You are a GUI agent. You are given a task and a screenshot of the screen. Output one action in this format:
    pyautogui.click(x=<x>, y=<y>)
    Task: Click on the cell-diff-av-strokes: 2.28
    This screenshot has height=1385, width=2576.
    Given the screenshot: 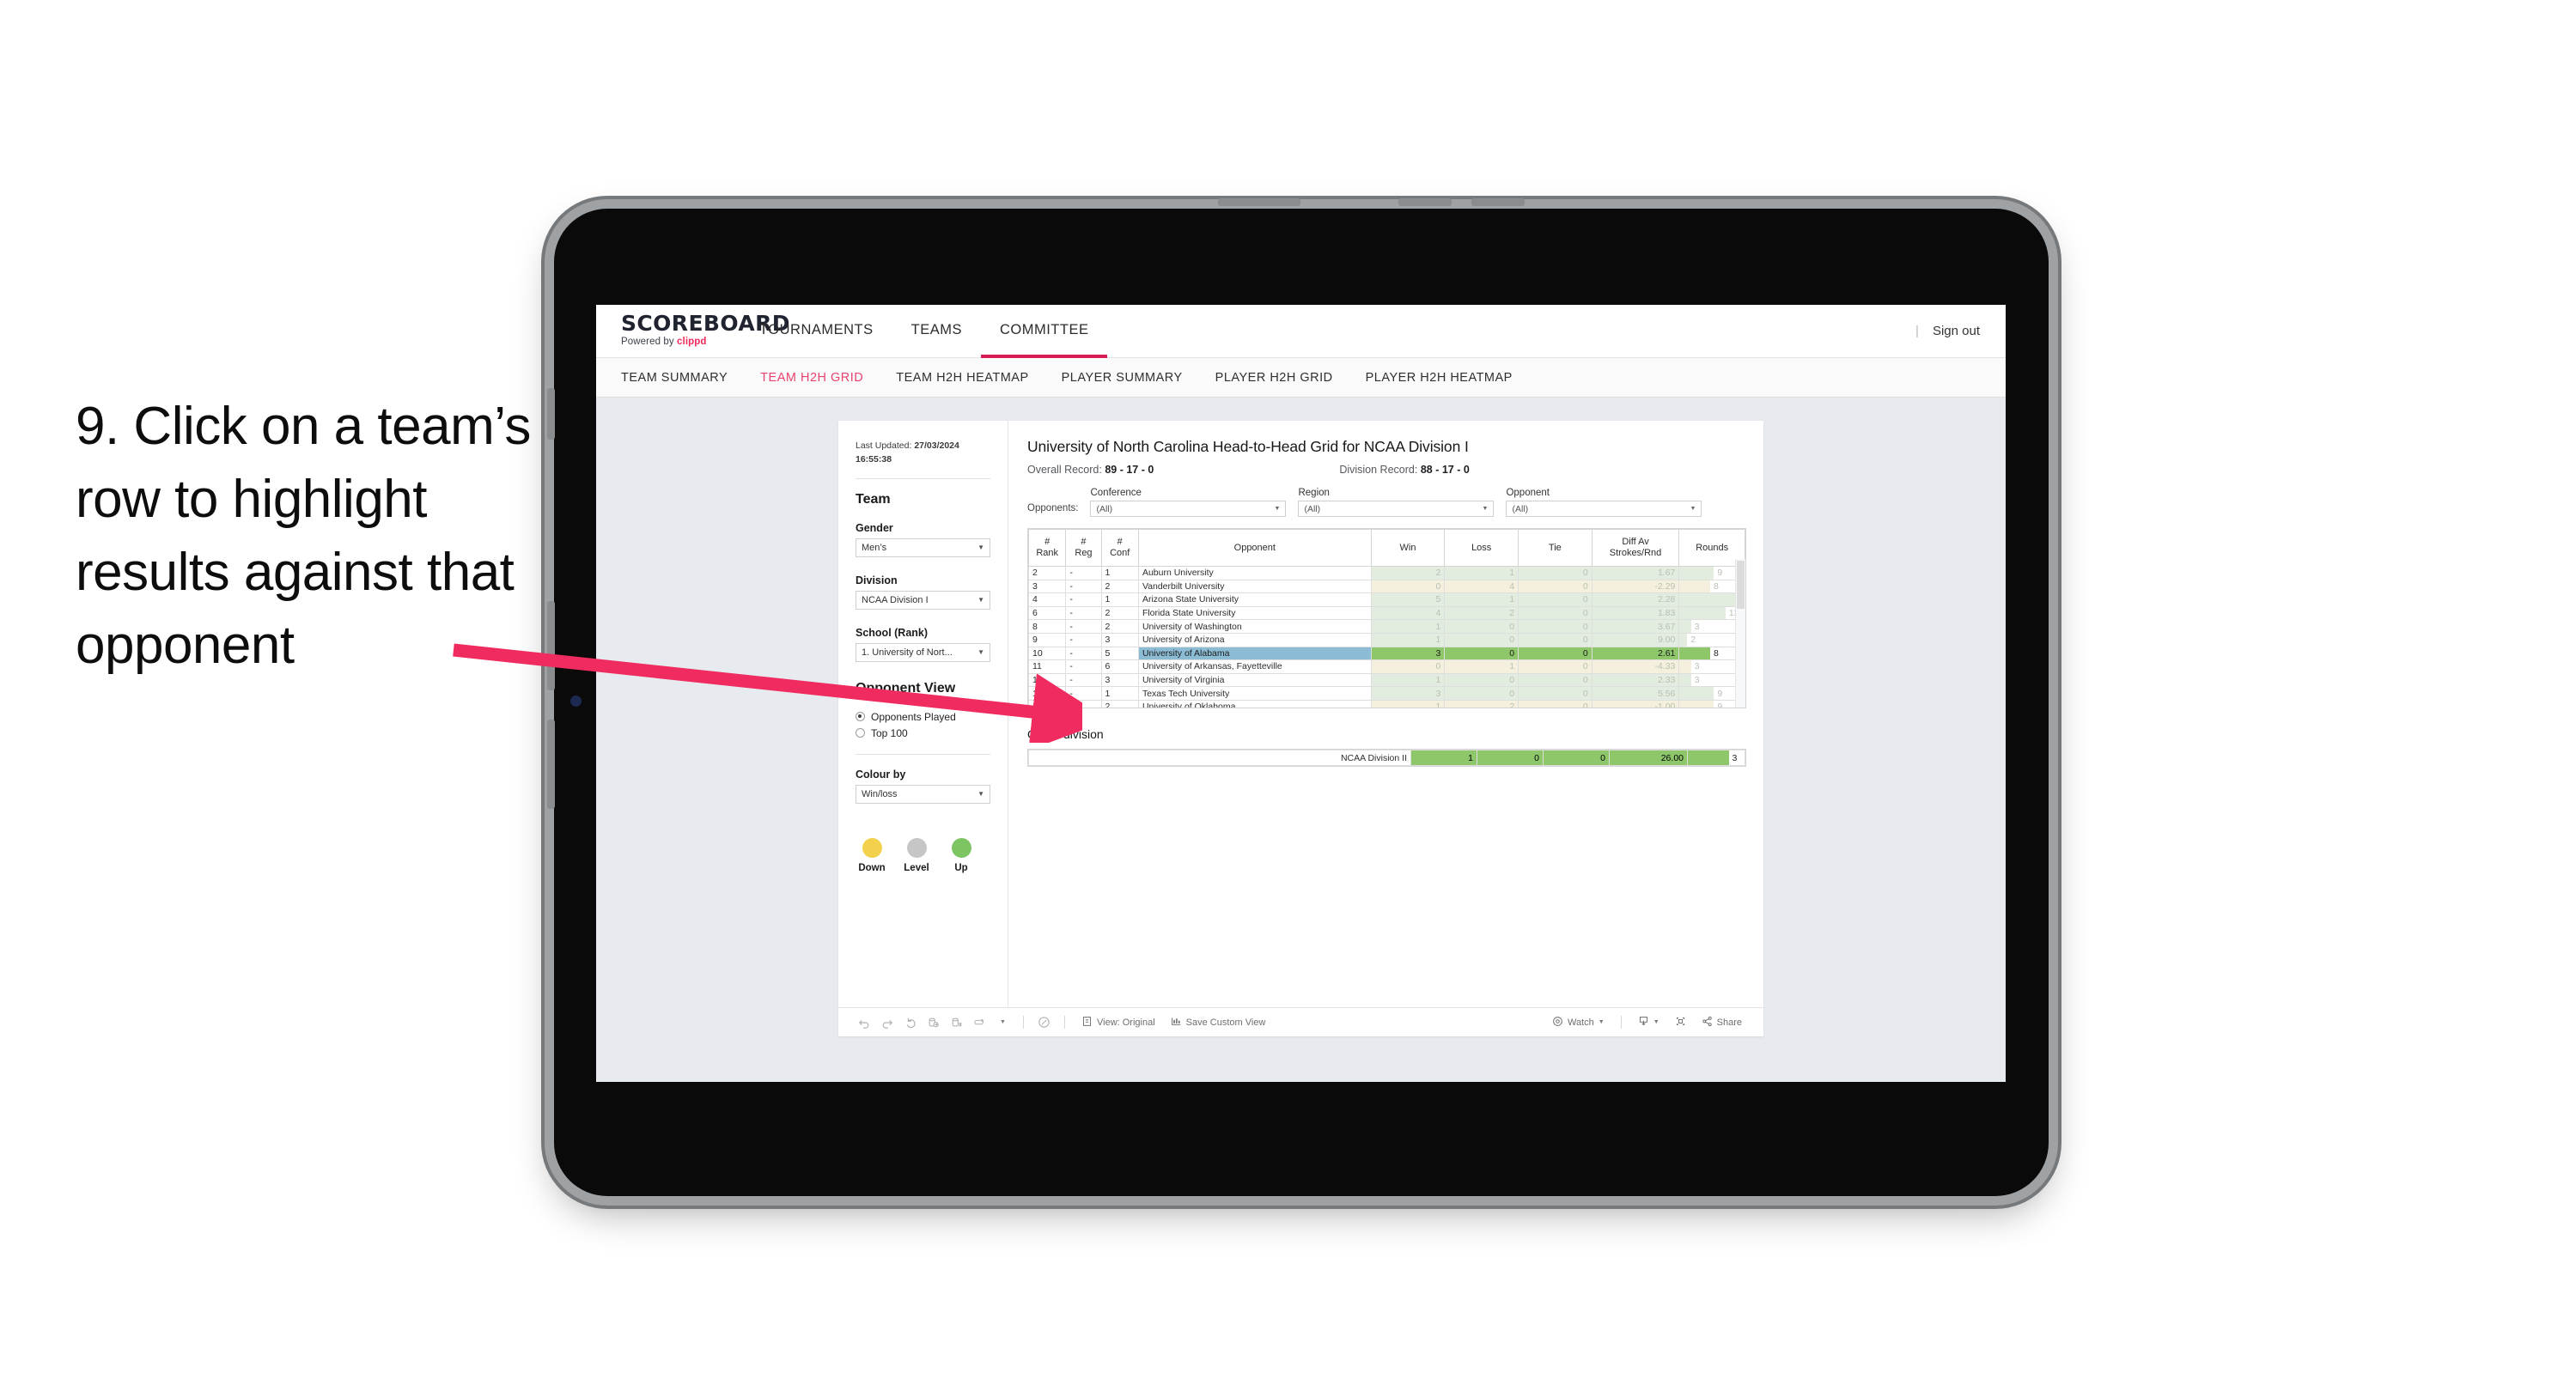 What is the action you would take?
    pyautogui.click(x=1635, y=599)
    